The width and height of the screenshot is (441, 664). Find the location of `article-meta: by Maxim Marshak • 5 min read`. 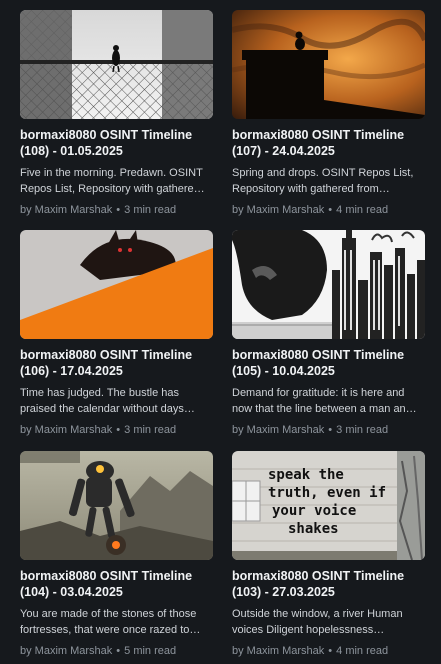

article-meta: by Maxim Marshak • 5 min read is located at coordinates (116, 651).